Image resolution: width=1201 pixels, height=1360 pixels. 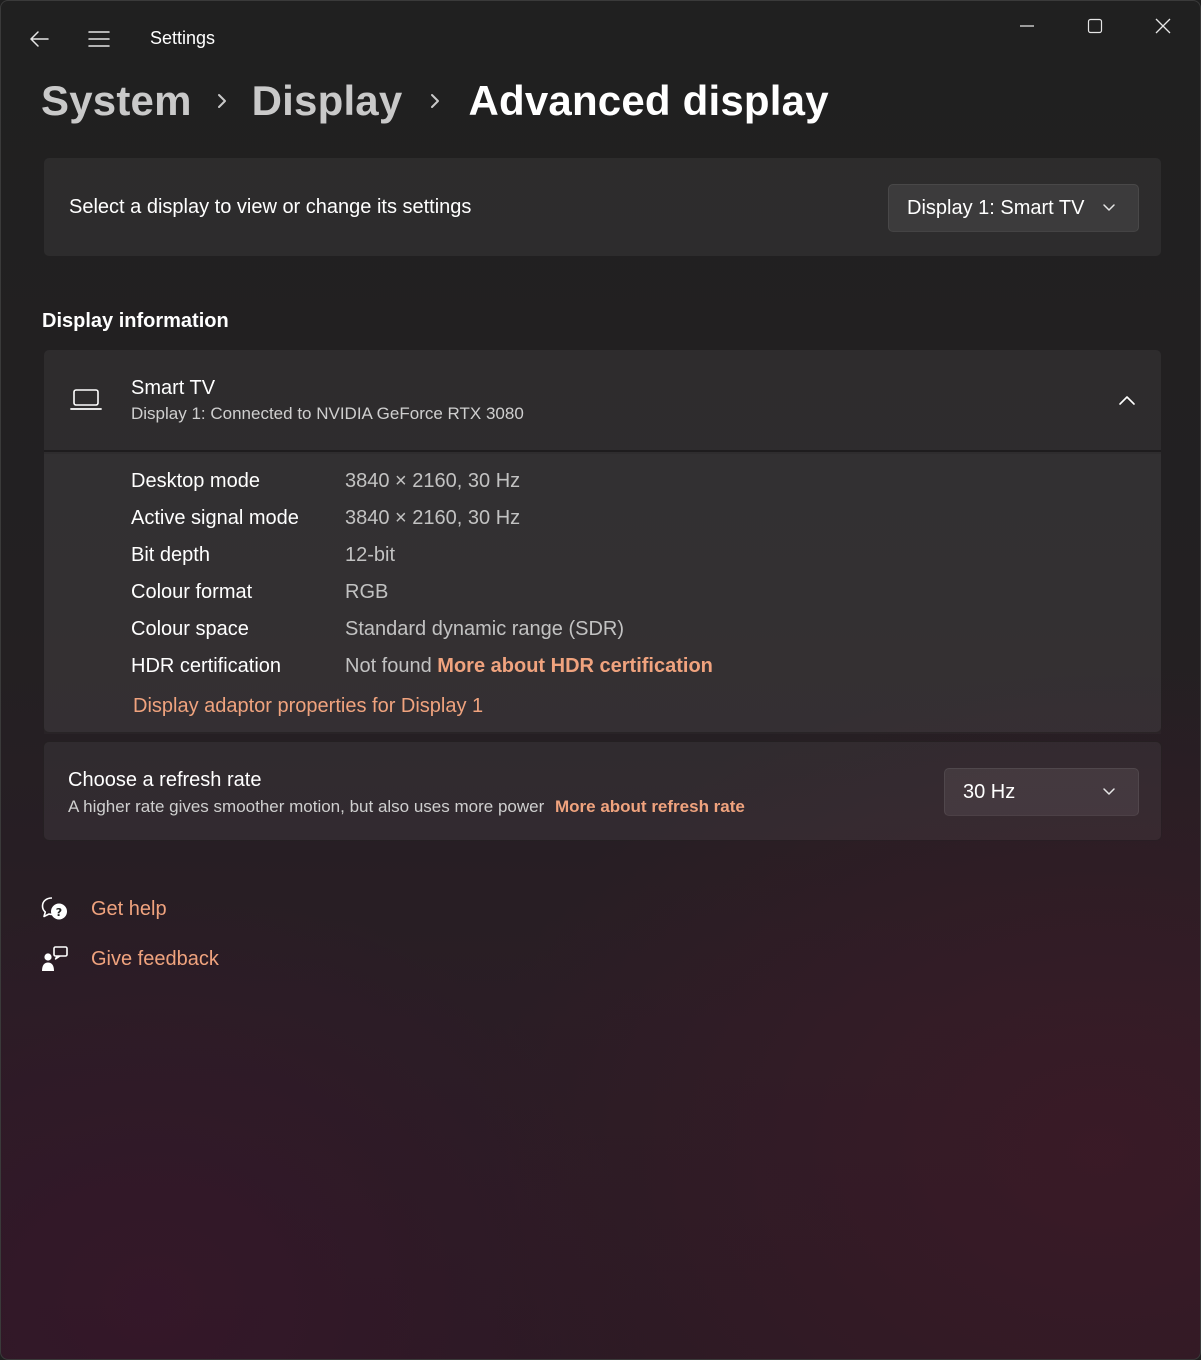 I want to click on info-key: HDR certification, so click(x=206, y=666).